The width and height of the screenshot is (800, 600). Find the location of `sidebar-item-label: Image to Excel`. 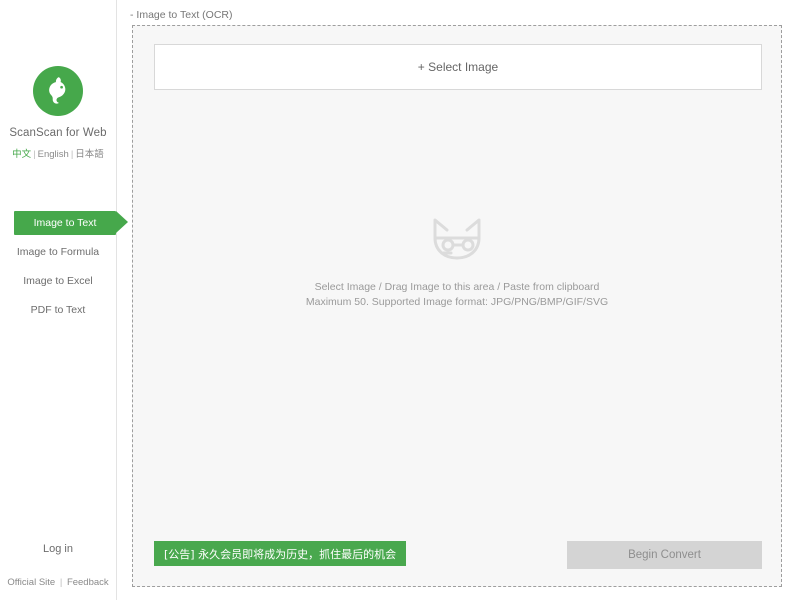

sidebar-item-label: Image to Excel is located at coordinates (58, 281).